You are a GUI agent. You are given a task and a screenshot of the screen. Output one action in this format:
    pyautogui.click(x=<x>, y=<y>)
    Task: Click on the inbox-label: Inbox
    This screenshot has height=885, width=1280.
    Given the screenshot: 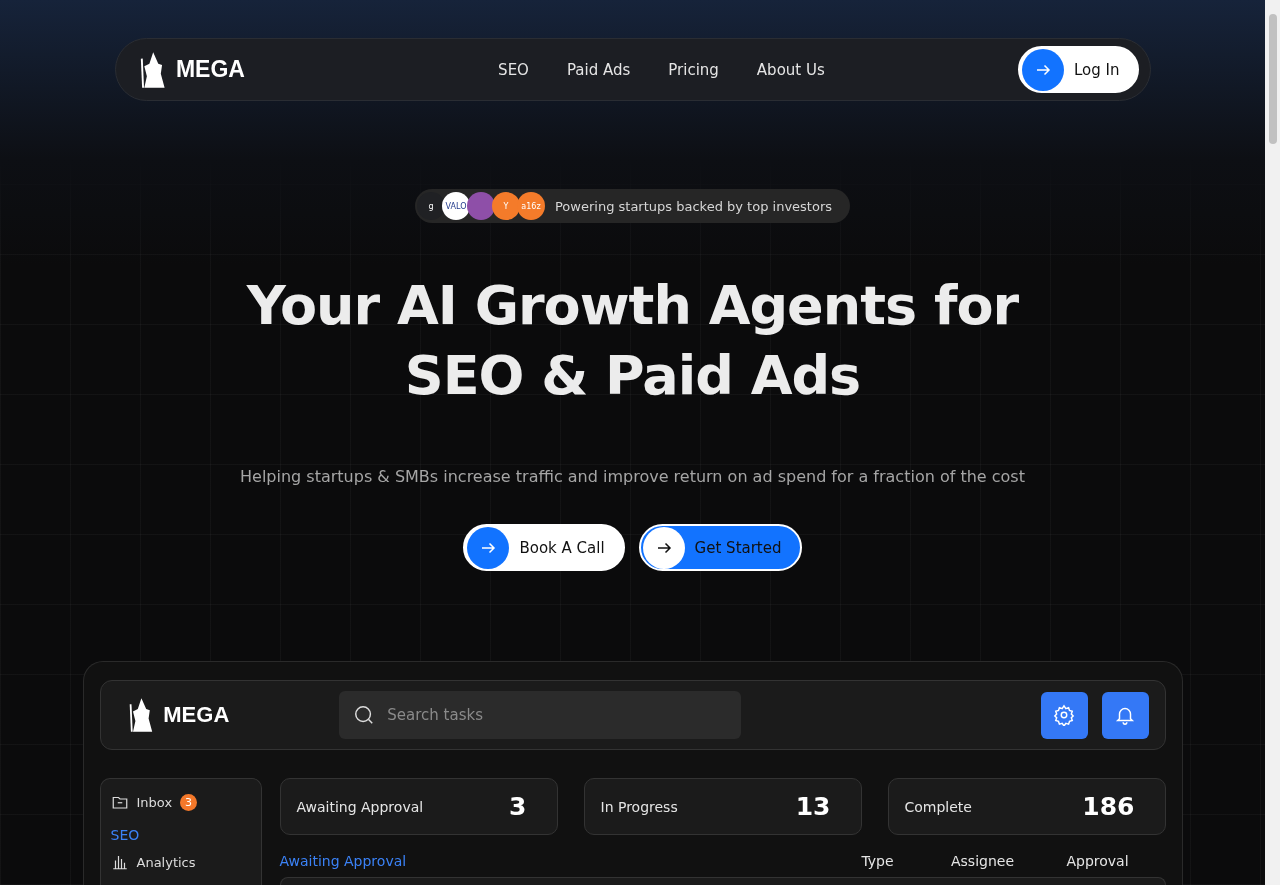 What is the action you would take?
    pyautogui.click(x=154, y=802)
    